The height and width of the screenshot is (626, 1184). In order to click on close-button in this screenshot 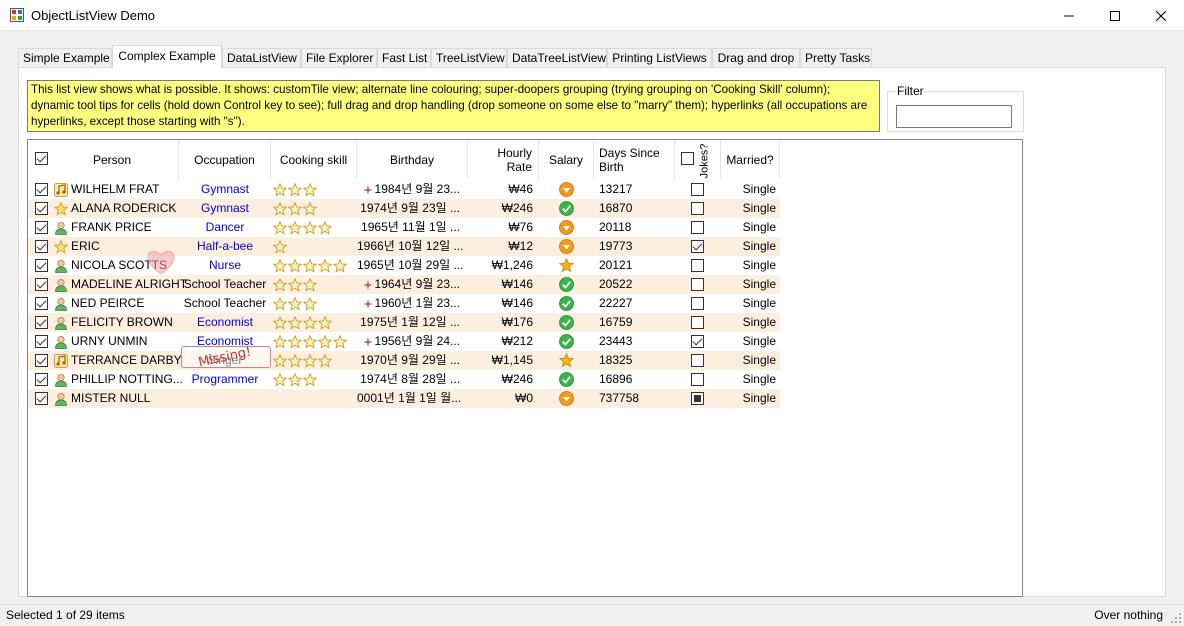, I will do `click(1161, 15)`.